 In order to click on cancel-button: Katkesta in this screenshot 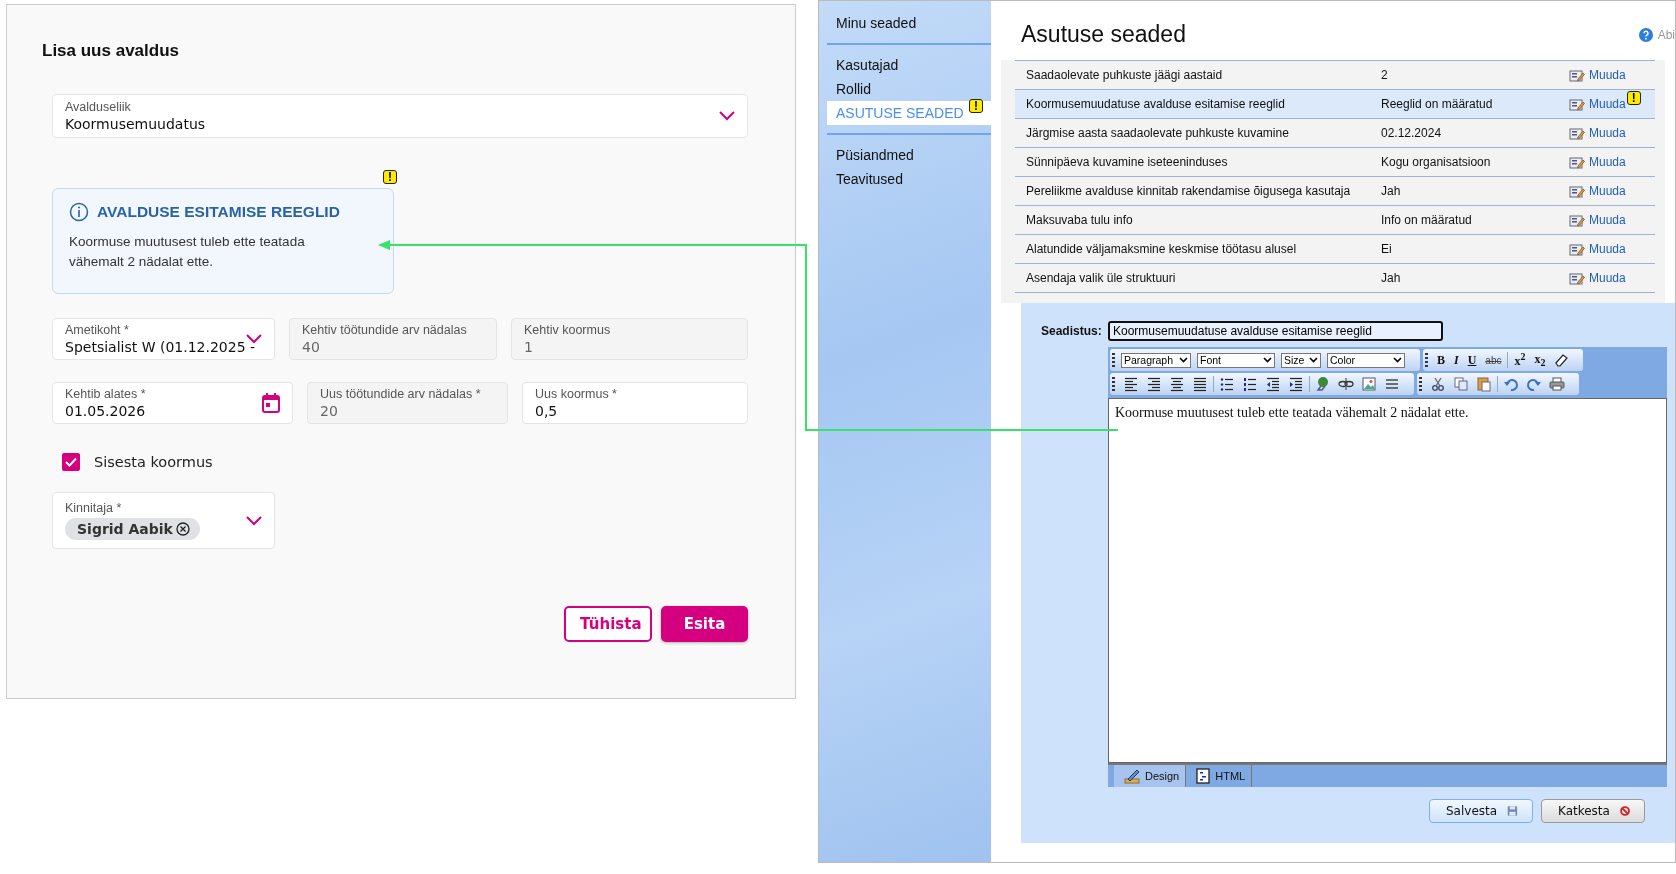, I will do `click(1593, 811)`.